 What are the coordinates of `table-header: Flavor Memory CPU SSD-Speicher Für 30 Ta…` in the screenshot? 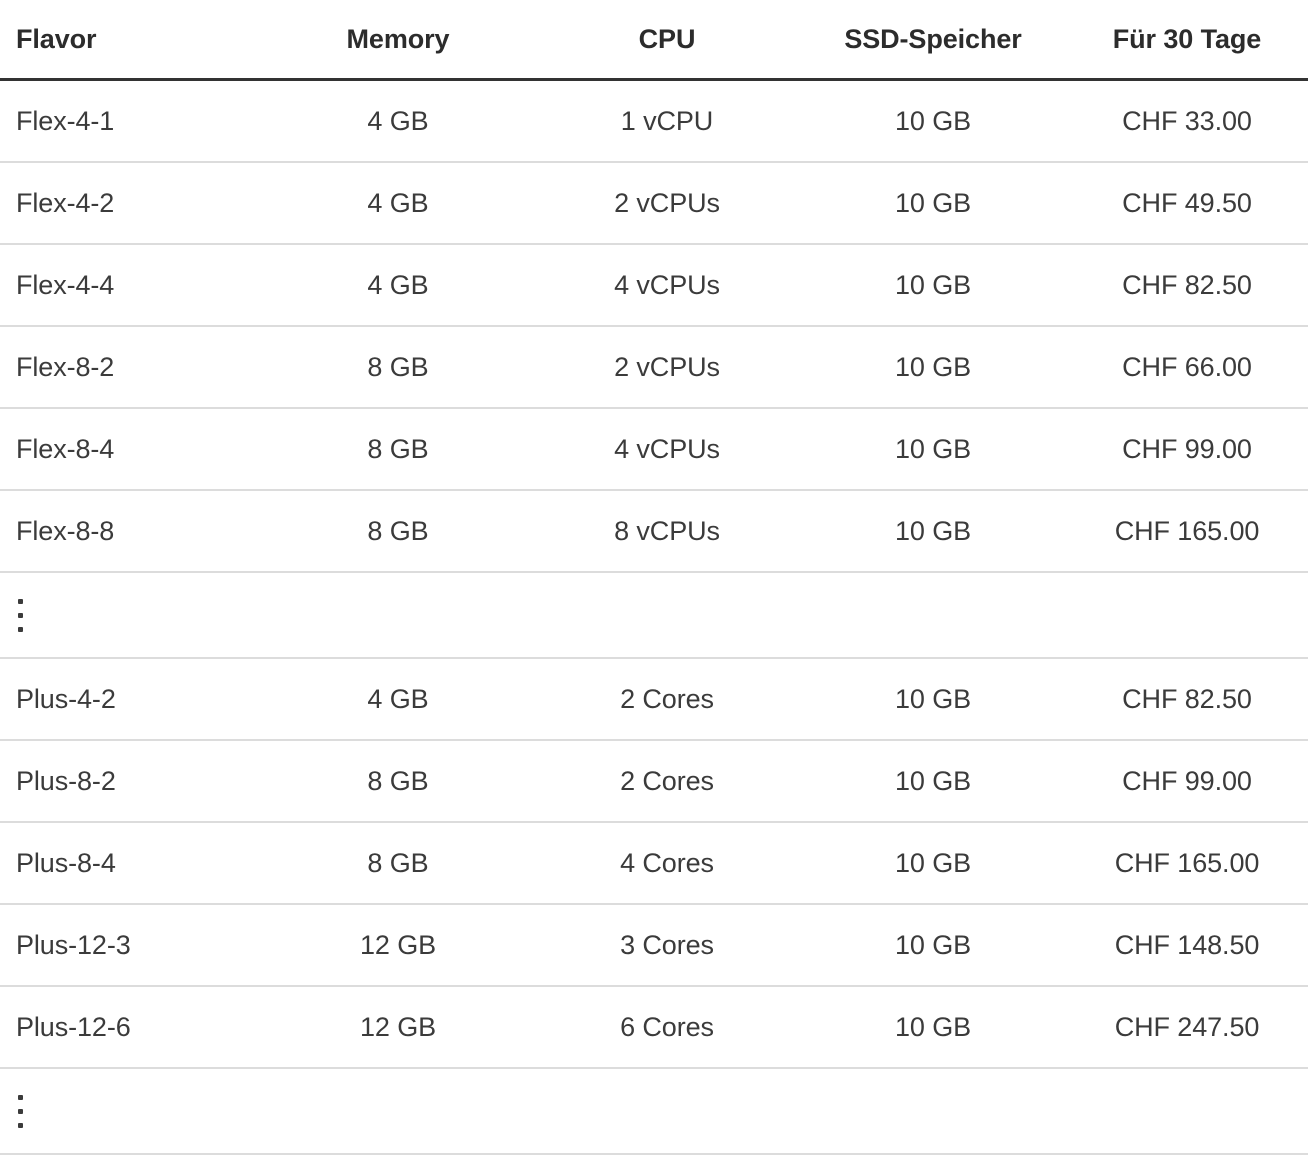 It's located at (654, 40).